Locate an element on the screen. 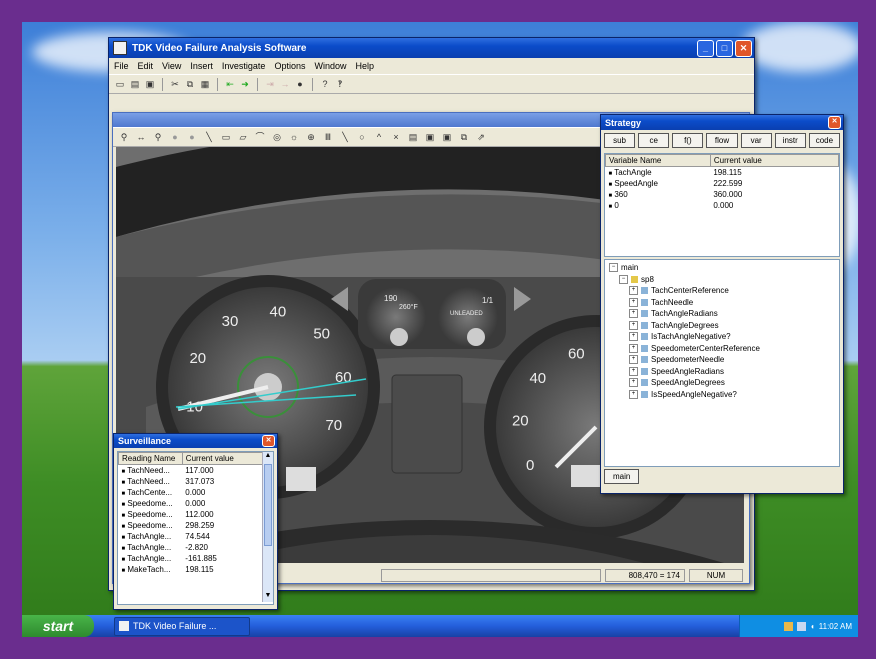 The image size is (876, 659). col-current-value: Current value is located at coordinates (774, 160).